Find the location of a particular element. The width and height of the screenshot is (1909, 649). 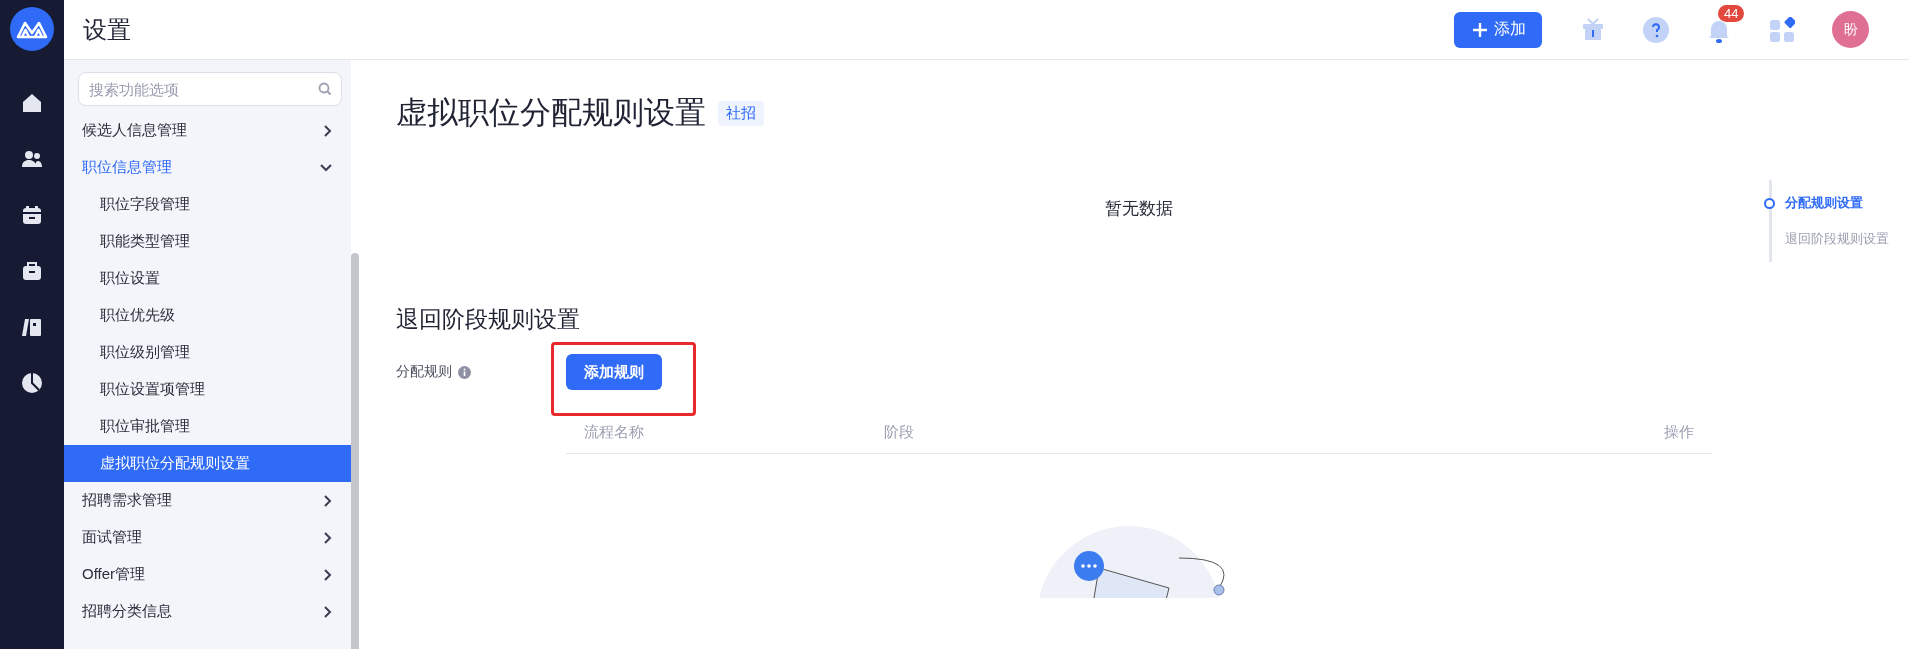

column-header: 阶段 is located at coordinates (899, 432).